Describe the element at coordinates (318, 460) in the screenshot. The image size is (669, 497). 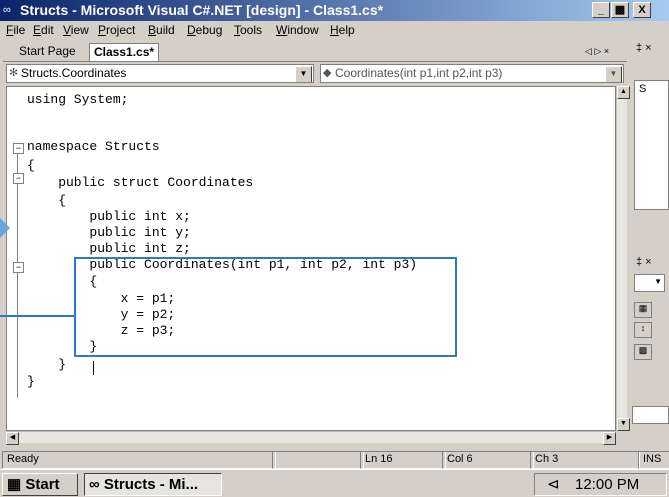
I see `status-empty` at that location.